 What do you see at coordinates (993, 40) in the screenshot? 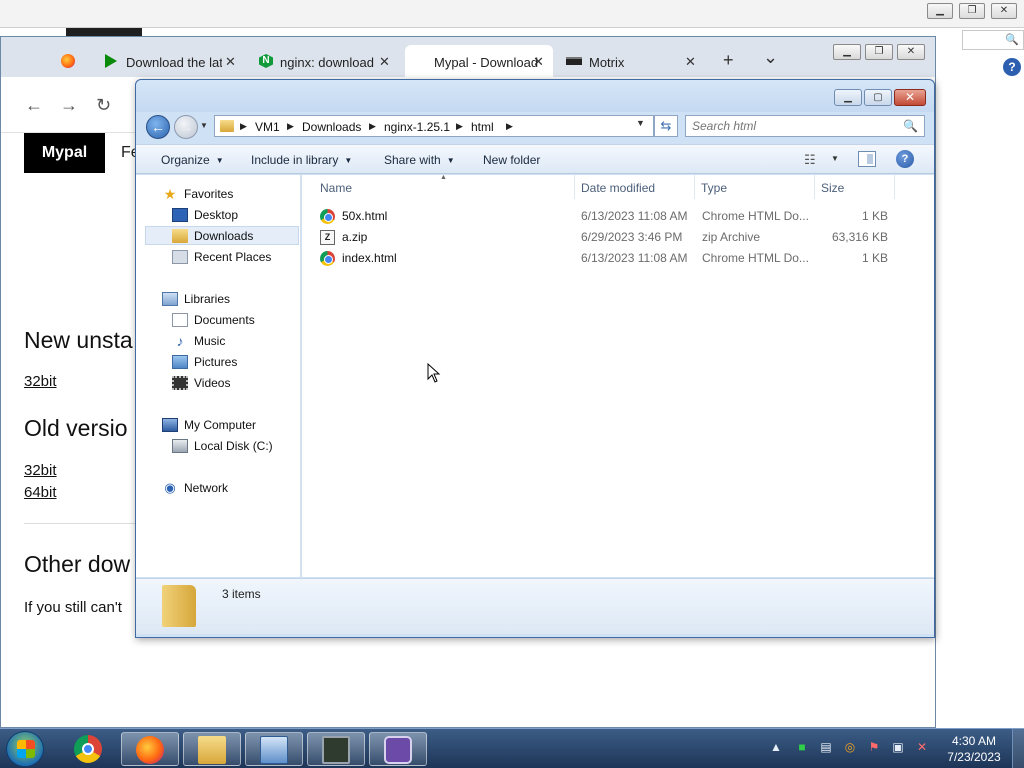
I see `background-search-box: 🔍` at bounding box center [993, 40].